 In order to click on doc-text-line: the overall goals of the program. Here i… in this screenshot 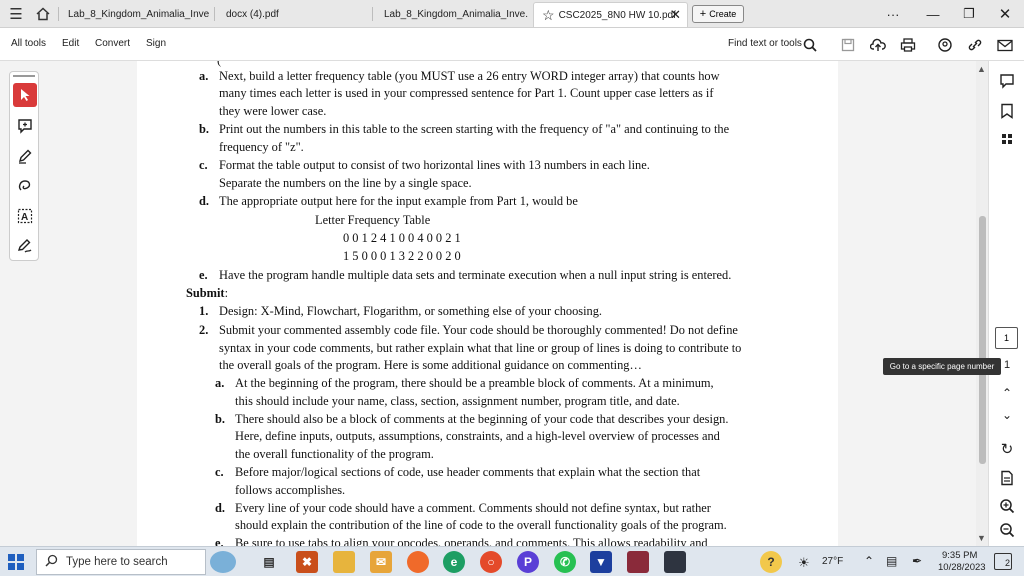, I will do `click(430, 365)`.